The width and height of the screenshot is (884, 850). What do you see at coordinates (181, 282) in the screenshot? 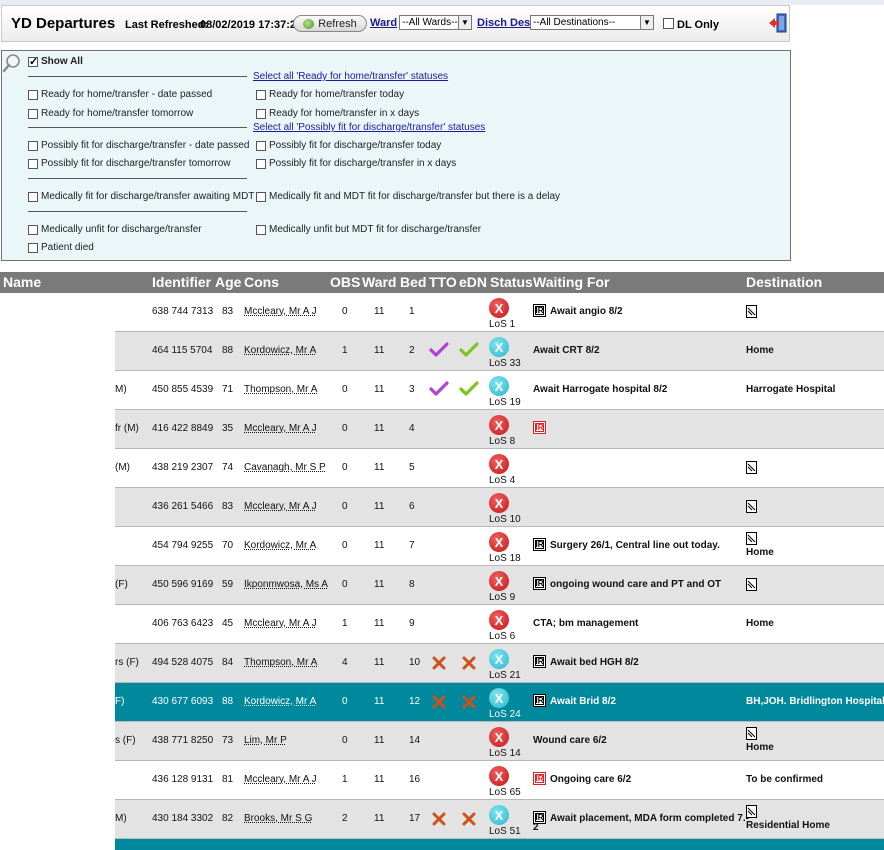
I see `header-identifier: Identifier` at bounding box center [181, 282].